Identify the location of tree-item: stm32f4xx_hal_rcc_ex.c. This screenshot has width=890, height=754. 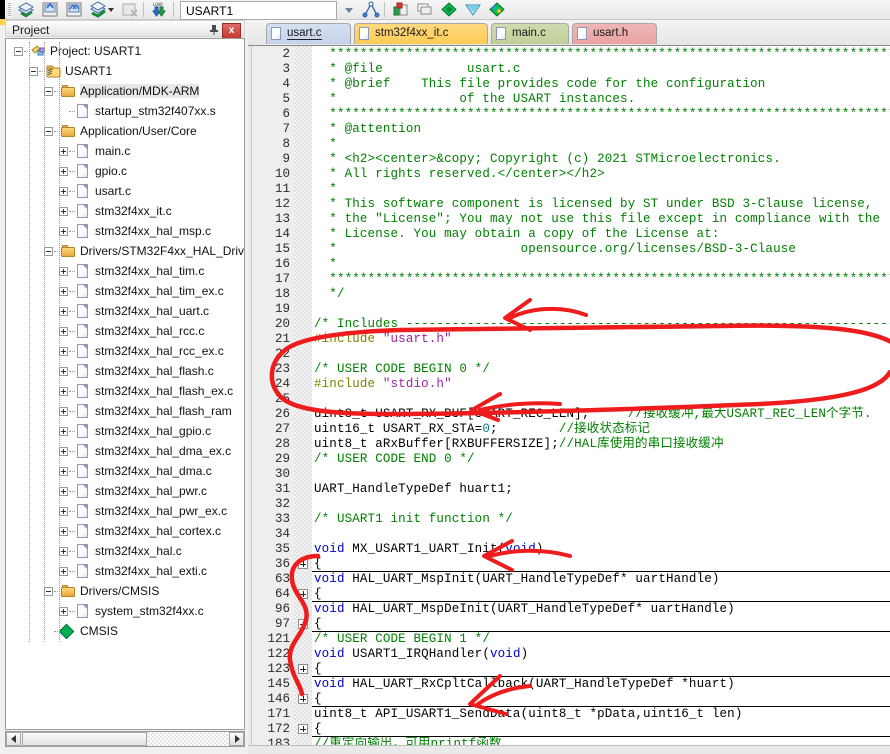
(125, 352).